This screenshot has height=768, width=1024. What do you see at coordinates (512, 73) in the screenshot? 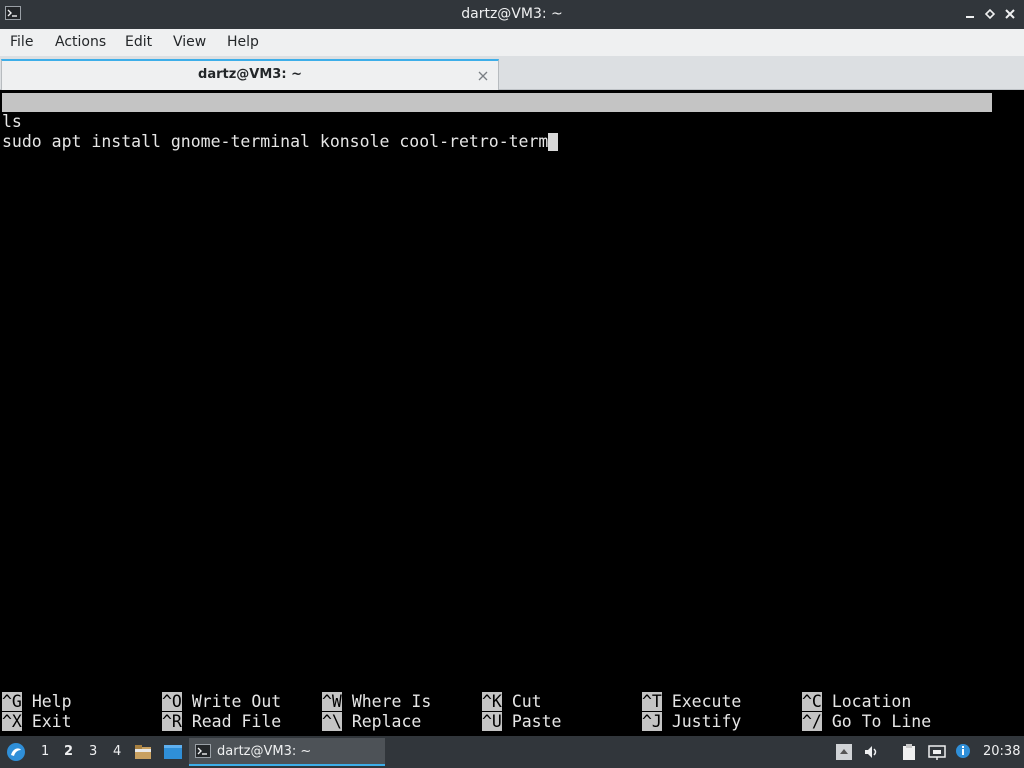
I see `tab-bar: dartz@VM3: ~` at bounding box center [512, 73].